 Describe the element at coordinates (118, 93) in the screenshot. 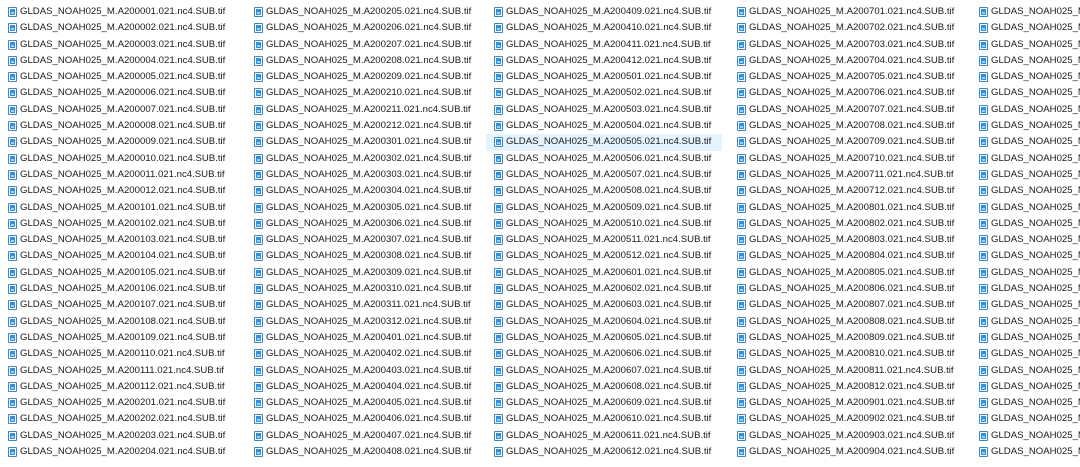

I see `file-list-item: GLDAS_NOAH025_M.A200006.021.nc4.SUB.tif` at that location.